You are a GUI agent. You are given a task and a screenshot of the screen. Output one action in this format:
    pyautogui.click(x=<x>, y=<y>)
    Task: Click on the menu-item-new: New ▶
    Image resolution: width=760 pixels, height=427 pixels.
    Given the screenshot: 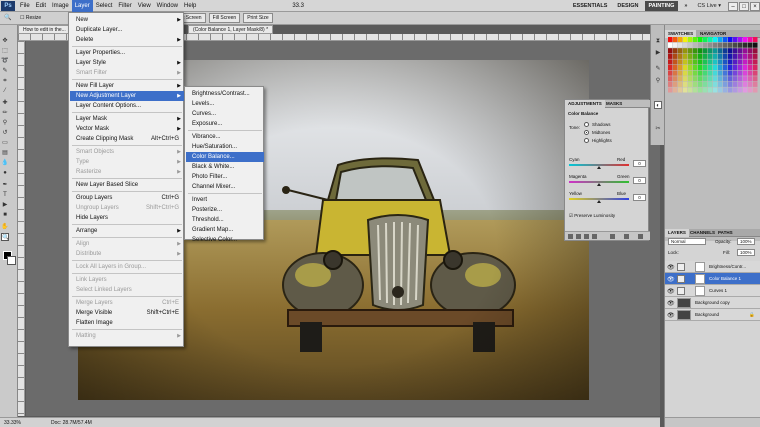 What is the action you would take?
    pyautogui.click(x=127, y=20)
    